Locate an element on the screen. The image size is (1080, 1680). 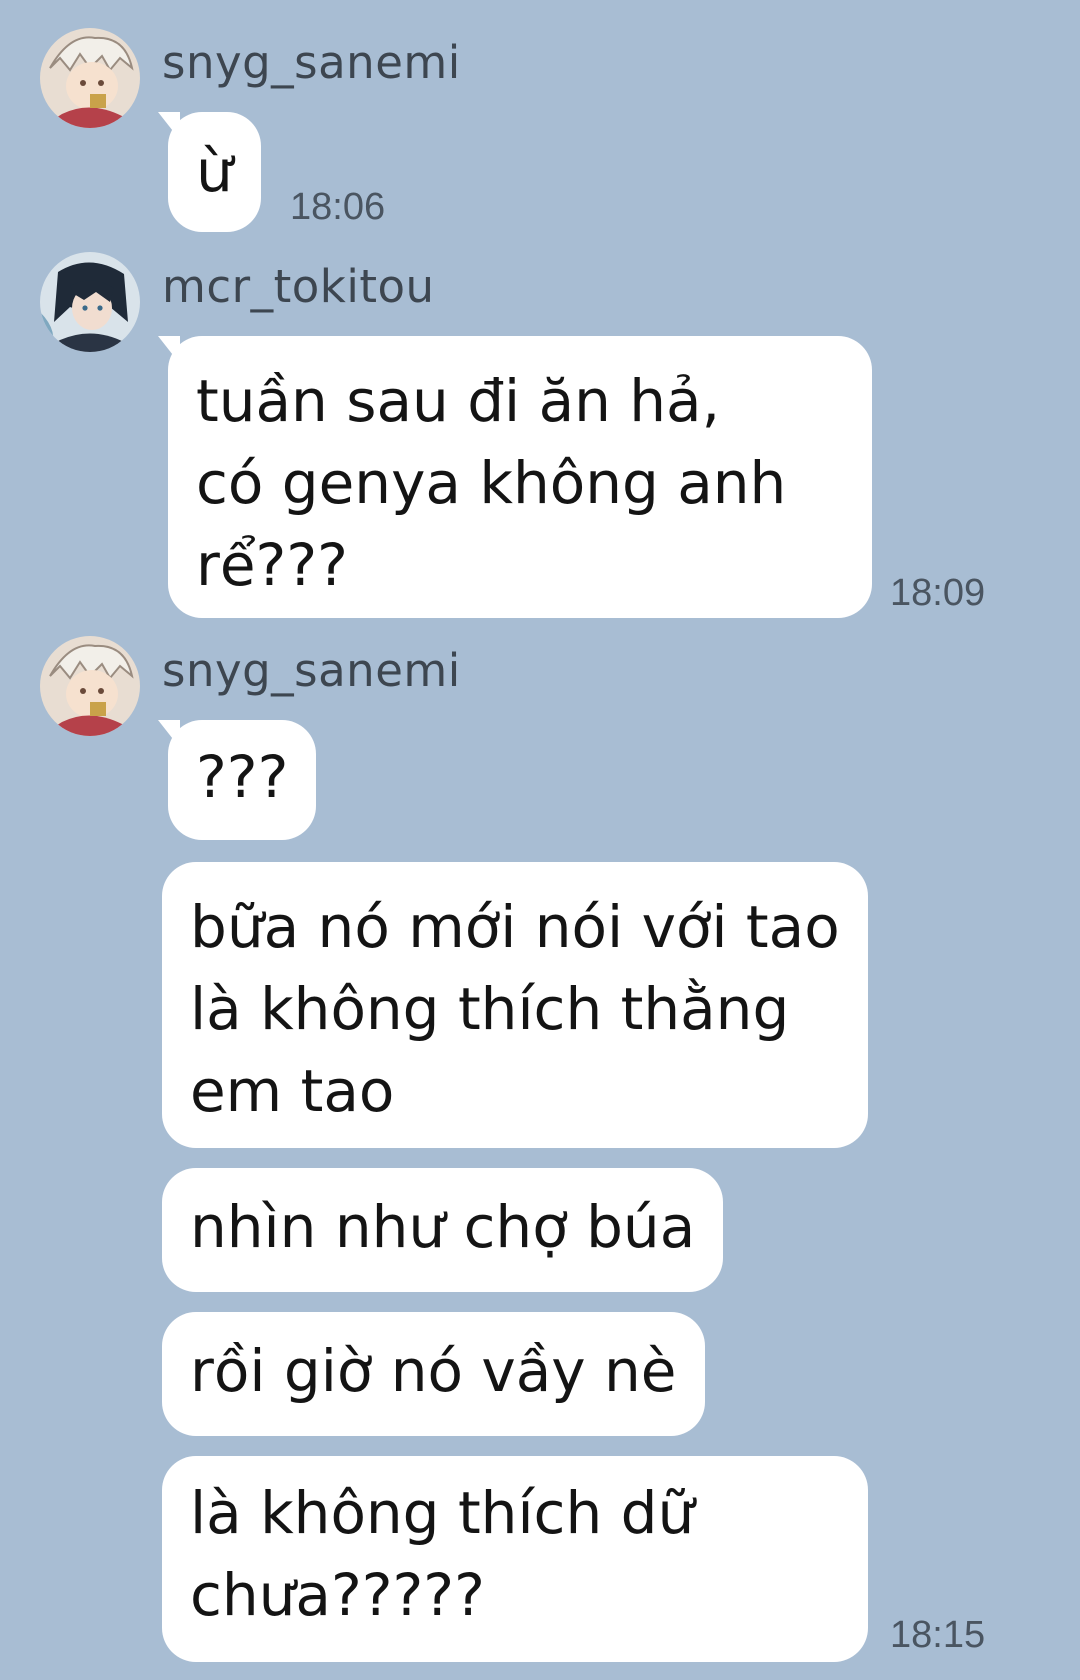
message-bubble: ??? is located at coordinates (237, 780).